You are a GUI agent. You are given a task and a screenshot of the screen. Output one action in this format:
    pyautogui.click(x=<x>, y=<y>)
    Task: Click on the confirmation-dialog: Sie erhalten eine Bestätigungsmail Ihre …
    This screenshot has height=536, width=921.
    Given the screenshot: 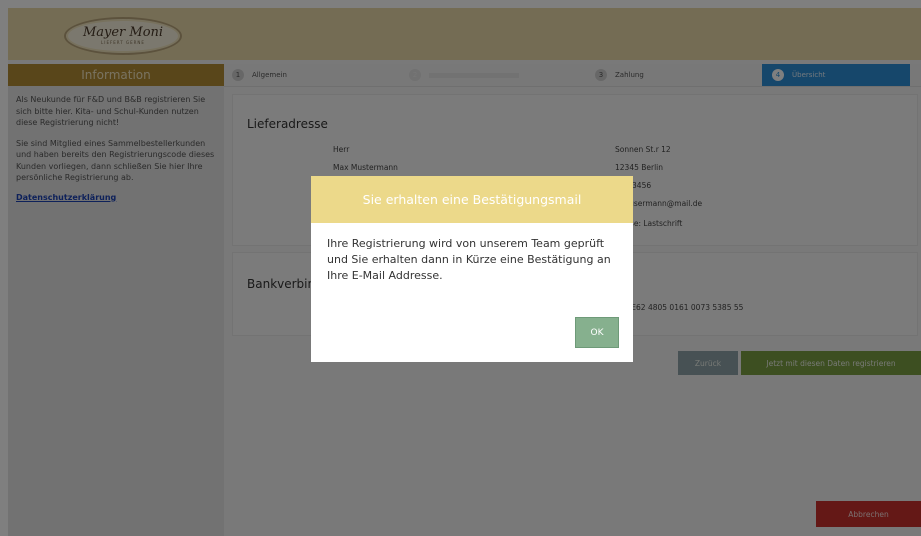 What is the action you would take?
    pyautogui.click(x=472, y=269)
    